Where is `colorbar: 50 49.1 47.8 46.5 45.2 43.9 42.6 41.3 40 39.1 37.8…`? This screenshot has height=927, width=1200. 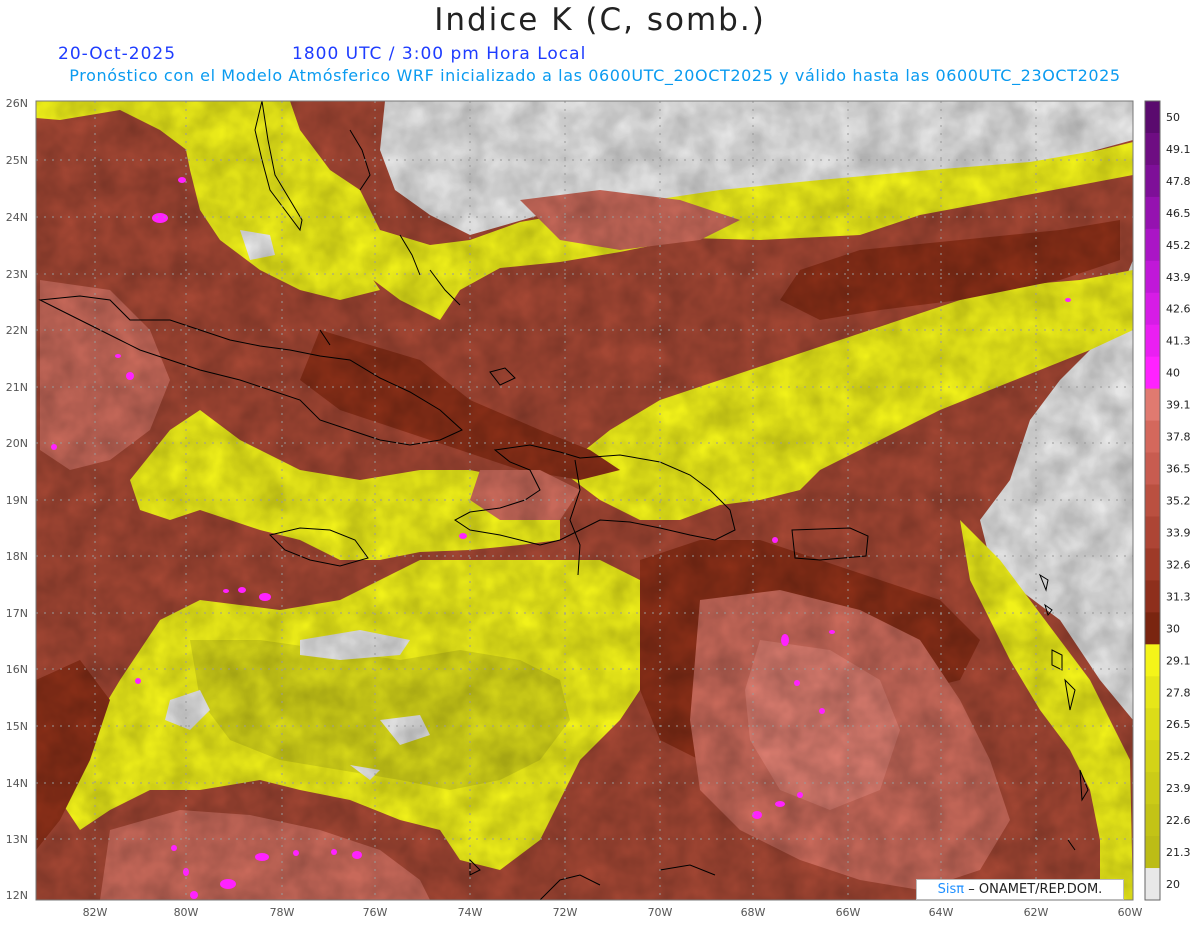
colorbar: 50 49.1 47.8 46.5 45.2 43.9 42.6 41.3 40 39.1 37.8… is located at coordinates (1167, 500).